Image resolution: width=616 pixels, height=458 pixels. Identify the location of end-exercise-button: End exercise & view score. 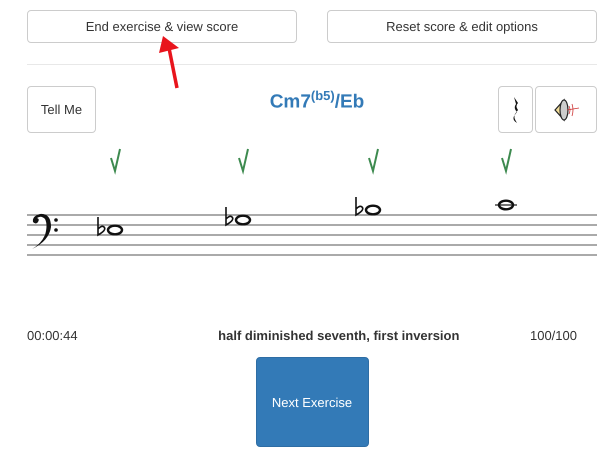
(162, 26).